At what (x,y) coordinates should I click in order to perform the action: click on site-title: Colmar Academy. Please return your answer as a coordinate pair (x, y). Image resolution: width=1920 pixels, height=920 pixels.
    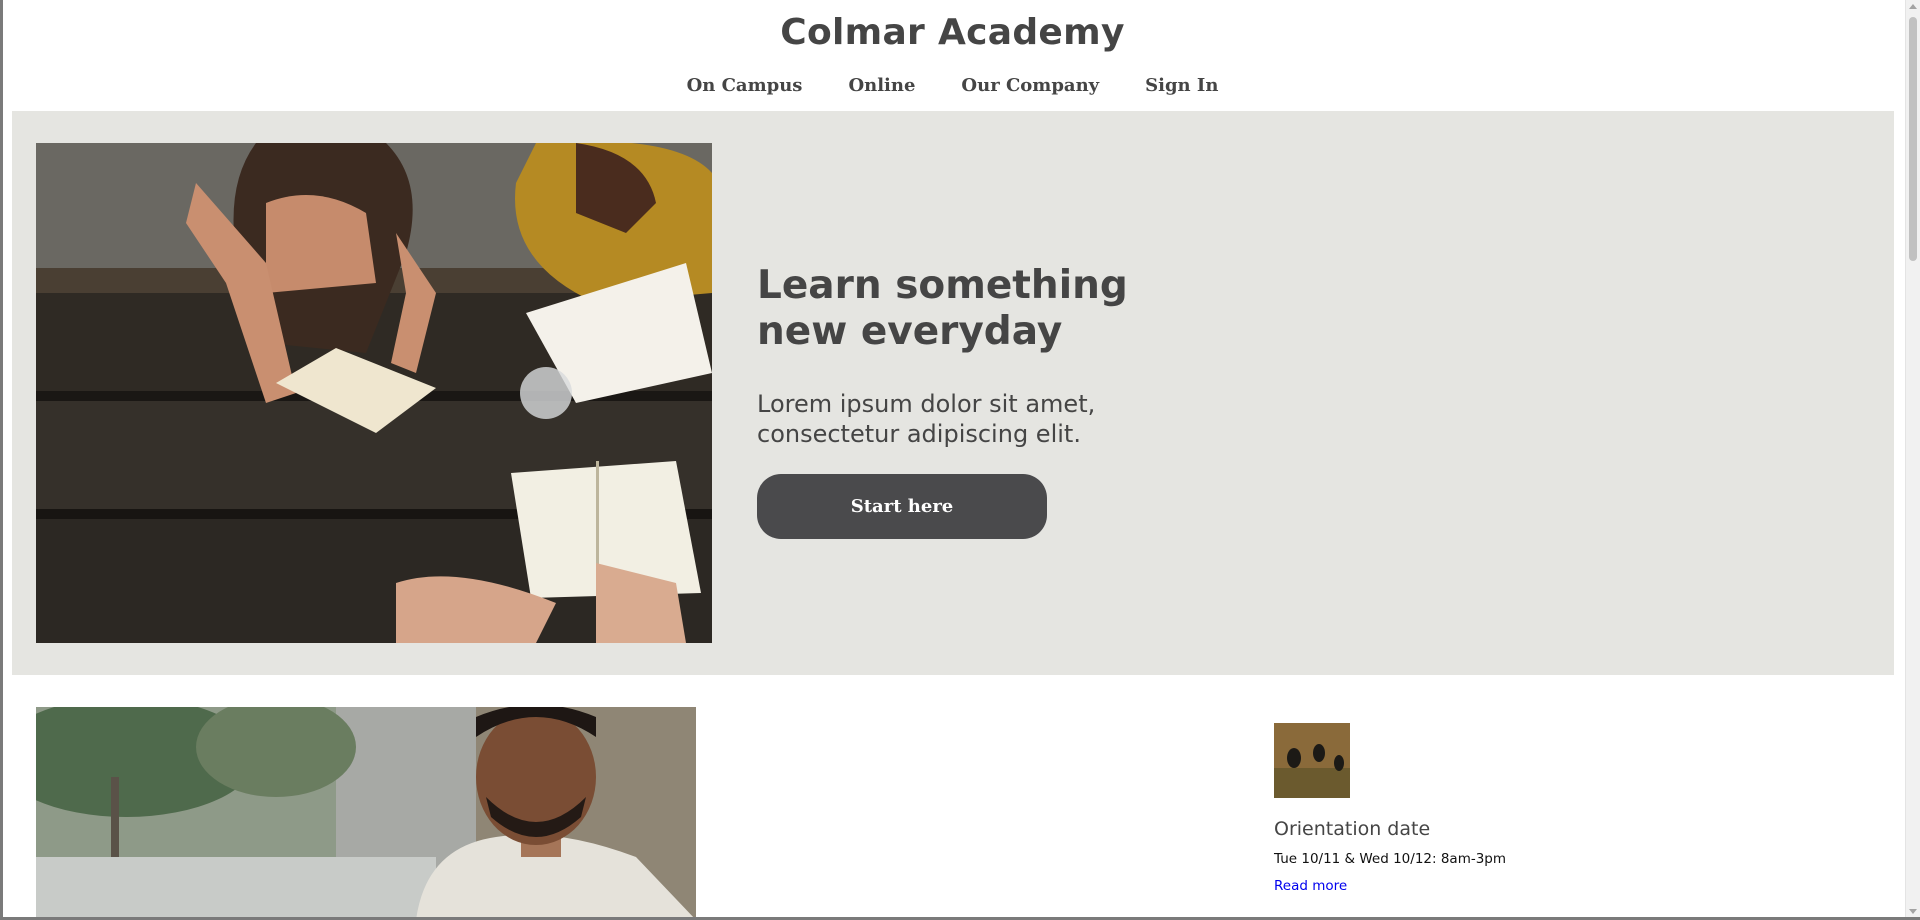
    Looking at the image, I should click on (952, 32).